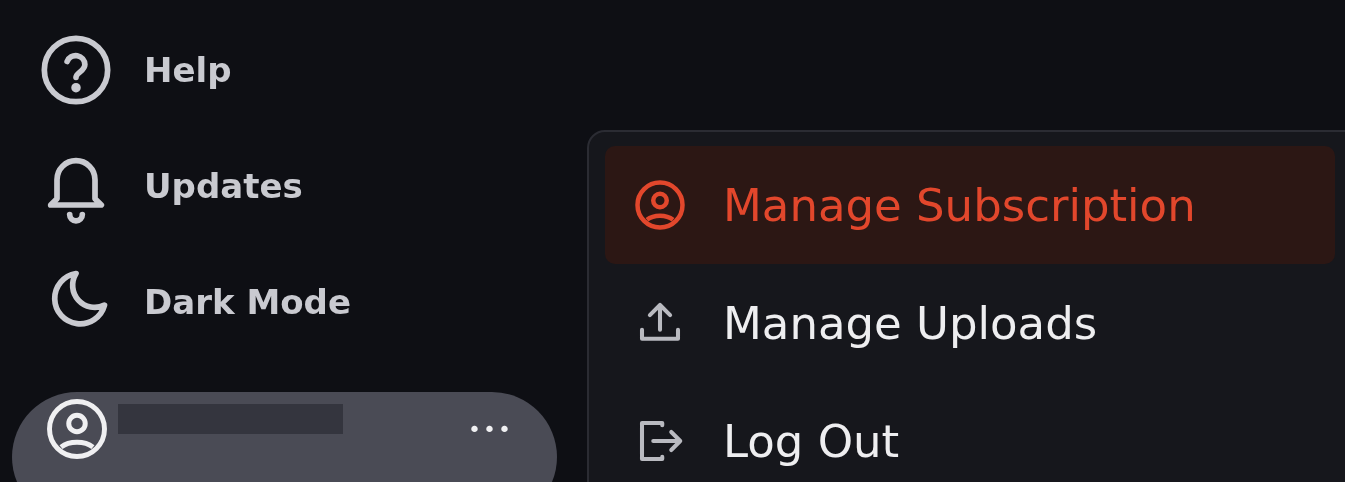 This screenshot has height=482, width=1345. What do you see at coordinates (970, 205) in the screenshot?
I see `menu-item: Manage Subscription` at bounding box center [970, 205].